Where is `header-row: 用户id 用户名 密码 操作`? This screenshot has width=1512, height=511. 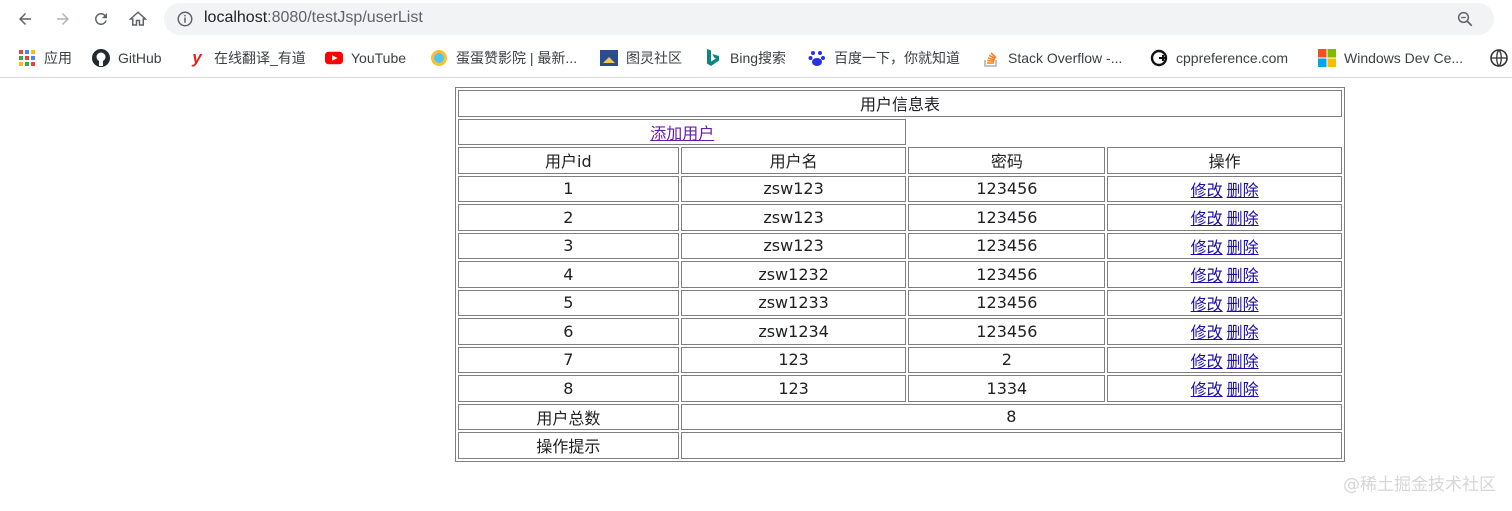 header-row: 用户id 用户名 密码 操作 is located at coordinates (900, 160).